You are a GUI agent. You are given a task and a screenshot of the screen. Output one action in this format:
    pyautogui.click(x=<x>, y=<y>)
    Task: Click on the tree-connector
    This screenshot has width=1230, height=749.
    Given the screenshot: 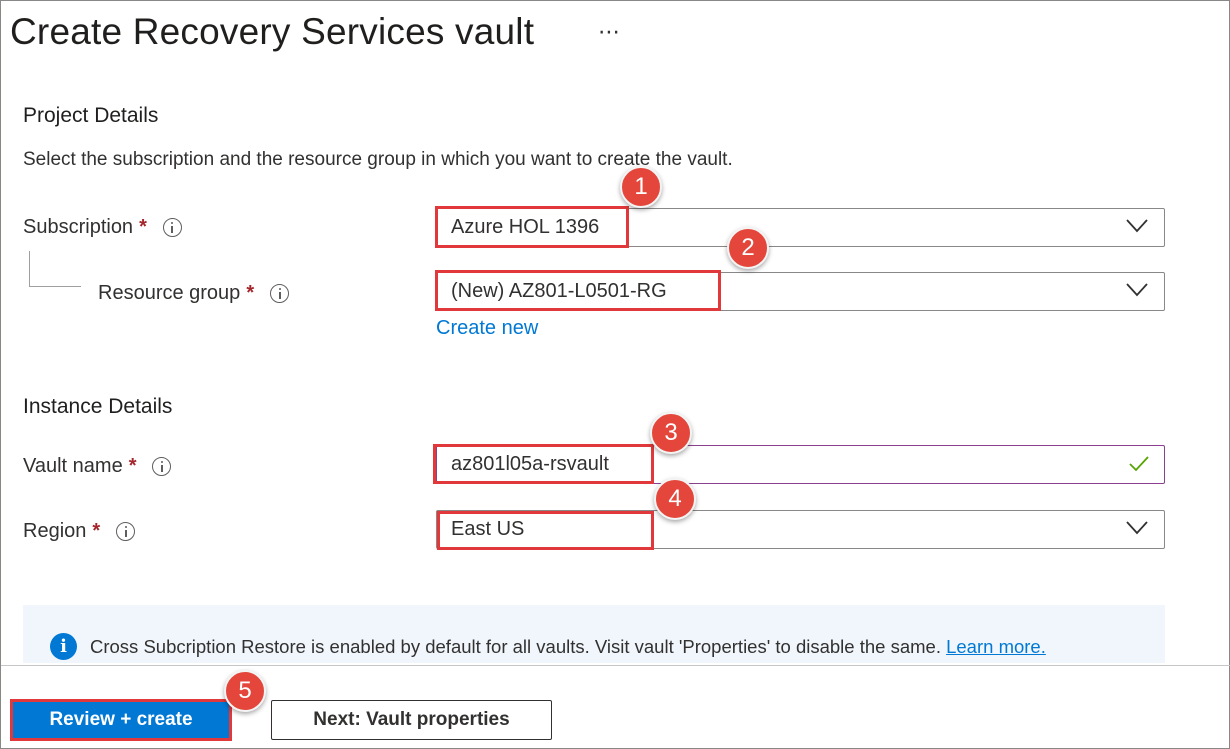 What is the action you would take?
    pyautogui.click(x=55, y=269)
    